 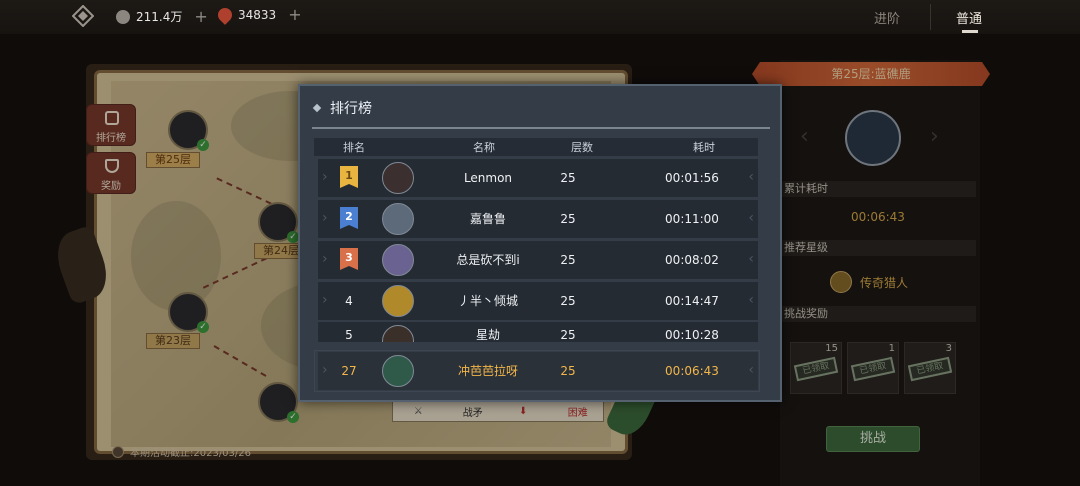 I want to click on modal-title: 排行榜, so click(x=342, y=108).